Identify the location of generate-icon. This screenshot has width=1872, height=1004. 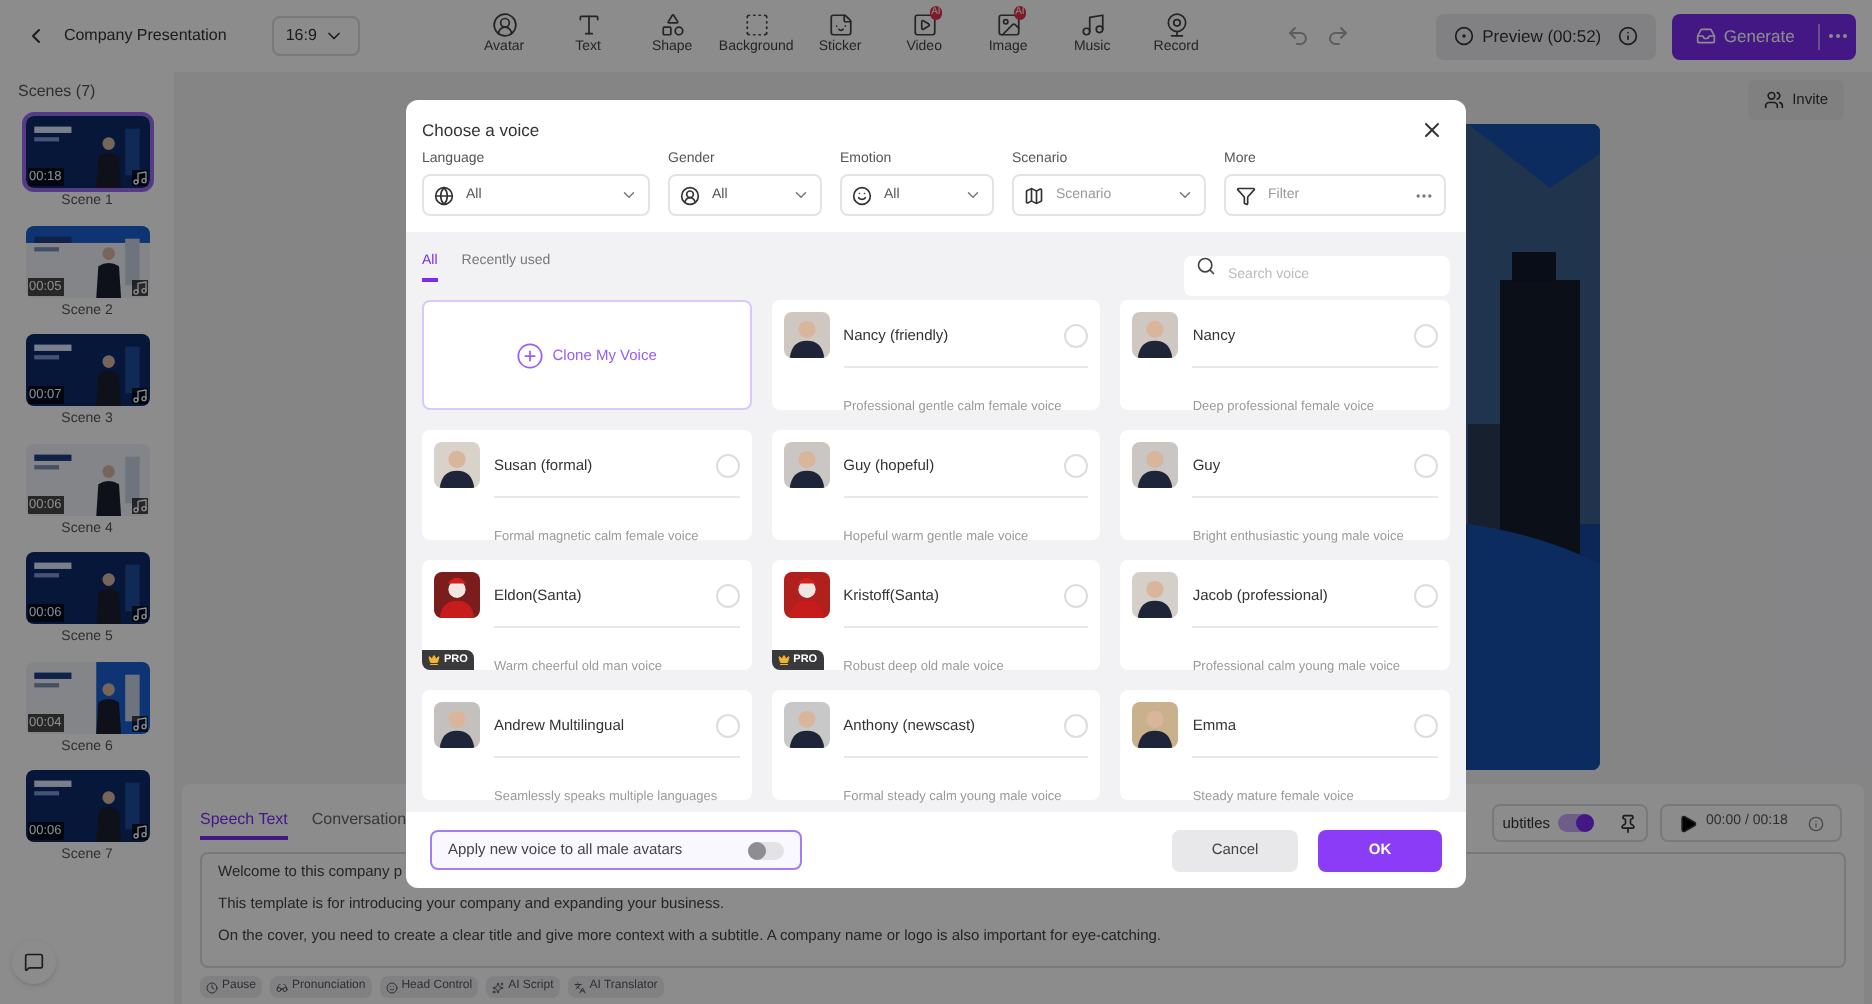
(1705, 36).